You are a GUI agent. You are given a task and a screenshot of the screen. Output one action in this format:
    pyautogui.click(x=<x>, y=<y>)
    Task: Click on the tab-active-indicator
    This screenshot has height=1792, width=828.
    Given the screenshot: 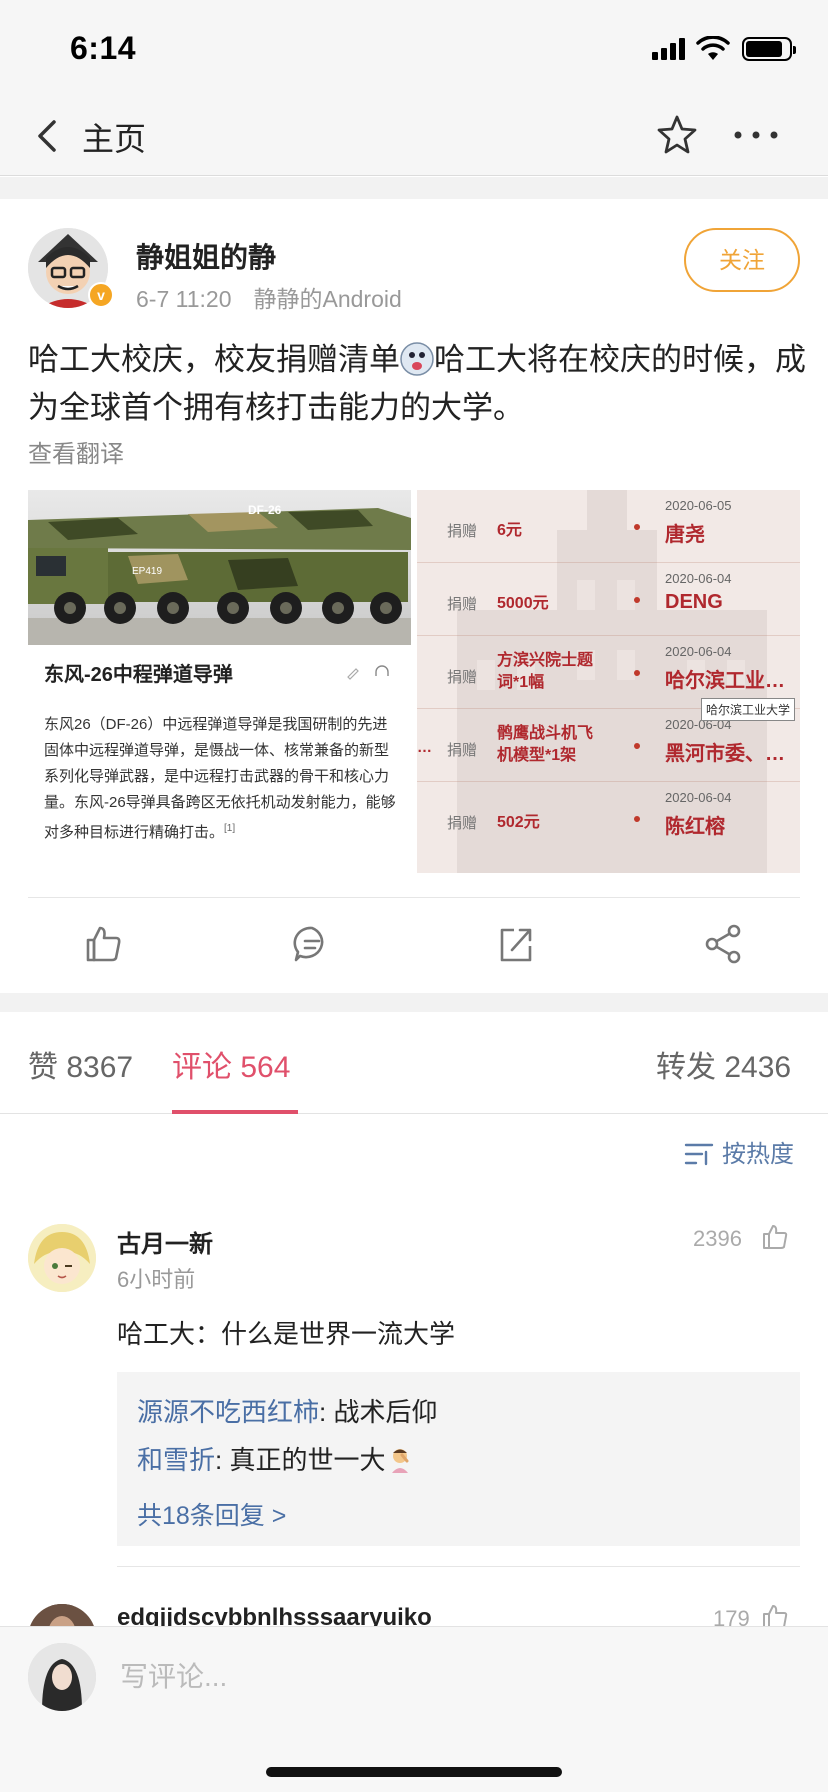 What is the action you would take?
    pyautogui.click(x=235, y=1112)
    